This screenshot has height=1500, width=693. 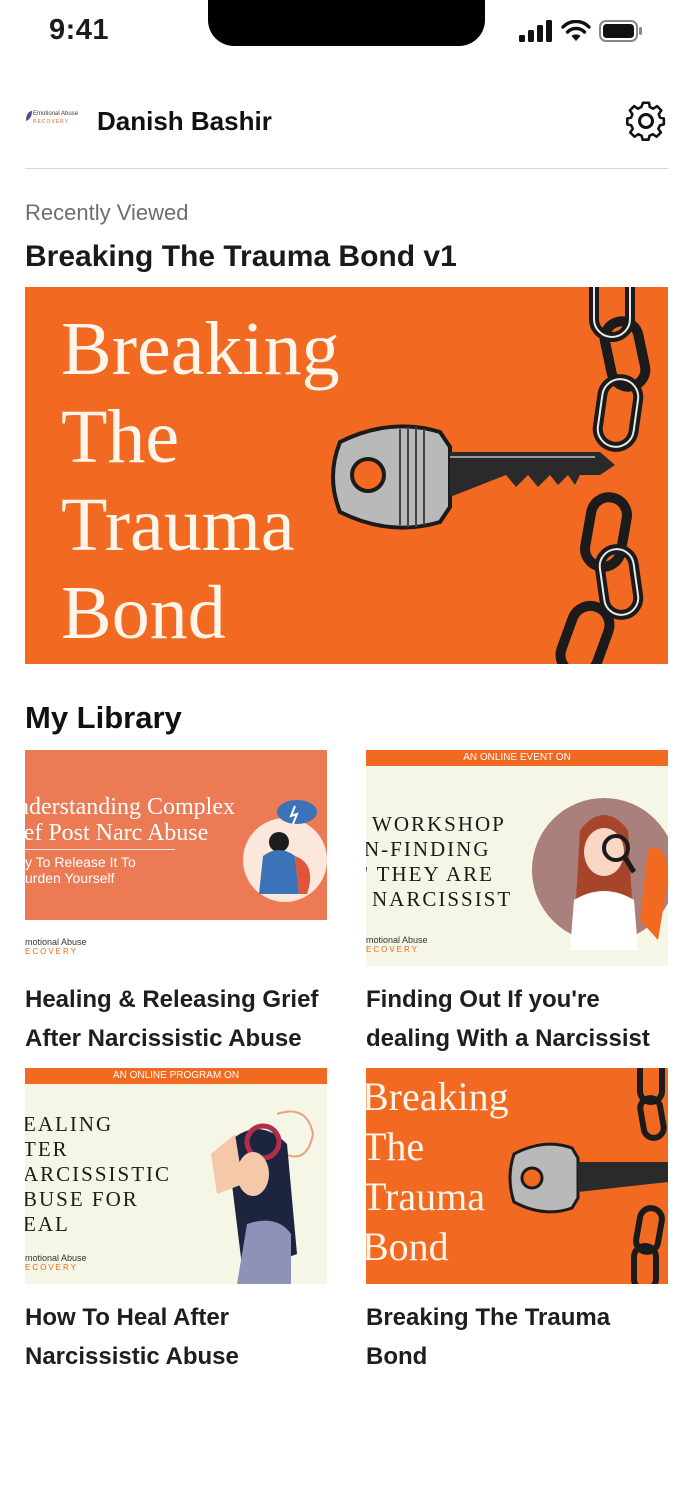 What do you see at coordinates (263, 1197) in the screenshot?
I see `stressed-woman-illustration-icon` at bounding box center [263, 1197].